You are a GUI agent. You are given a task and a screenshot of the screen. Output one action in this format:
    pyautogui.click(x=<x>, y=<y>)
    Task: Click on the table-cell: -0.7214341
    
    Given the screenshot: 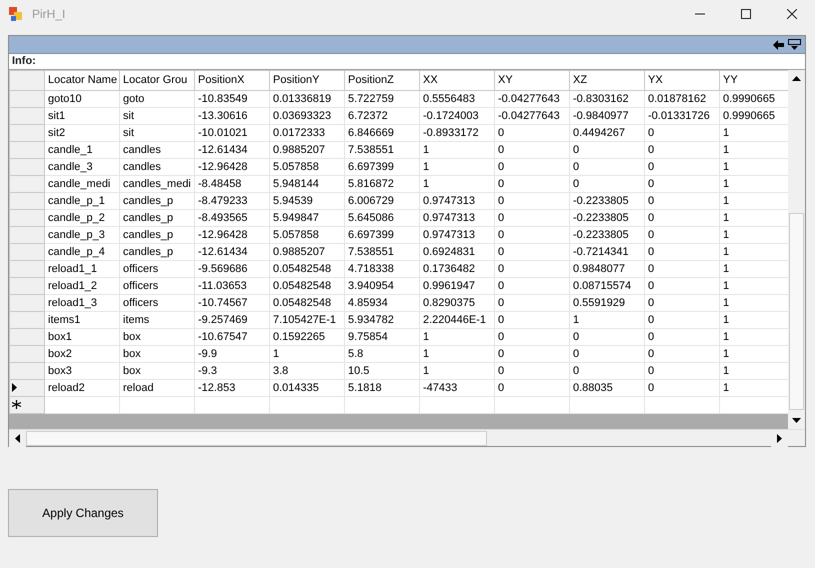 What is the action you would take?
    pyautogui.click(x=607, y=252)
    